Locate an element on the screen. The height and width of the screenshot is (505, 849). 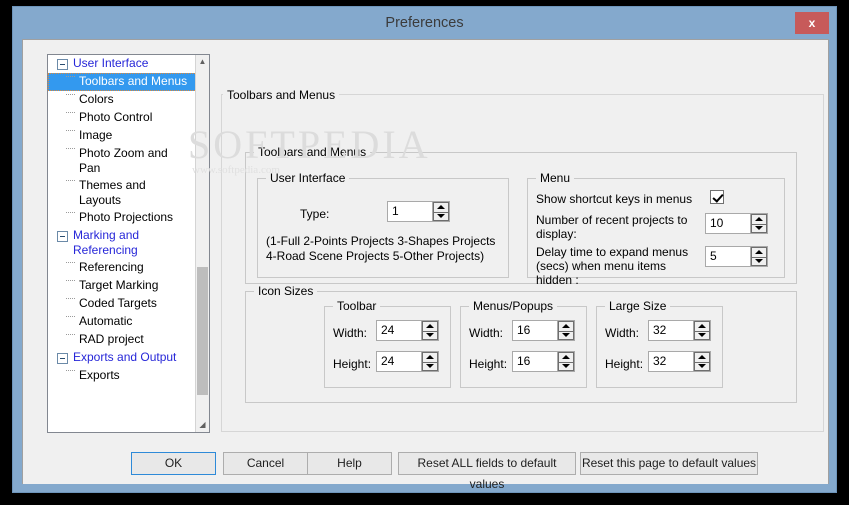
delay-time-value: 5 is located at coordinates (728, 256).